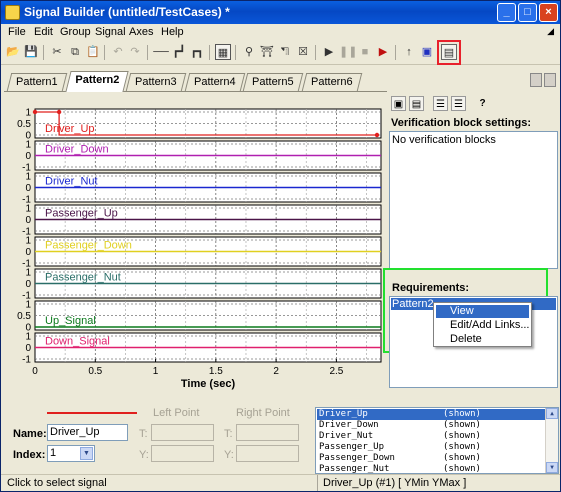  I want to click on tab-scroll-right-button, so click(550, 80).